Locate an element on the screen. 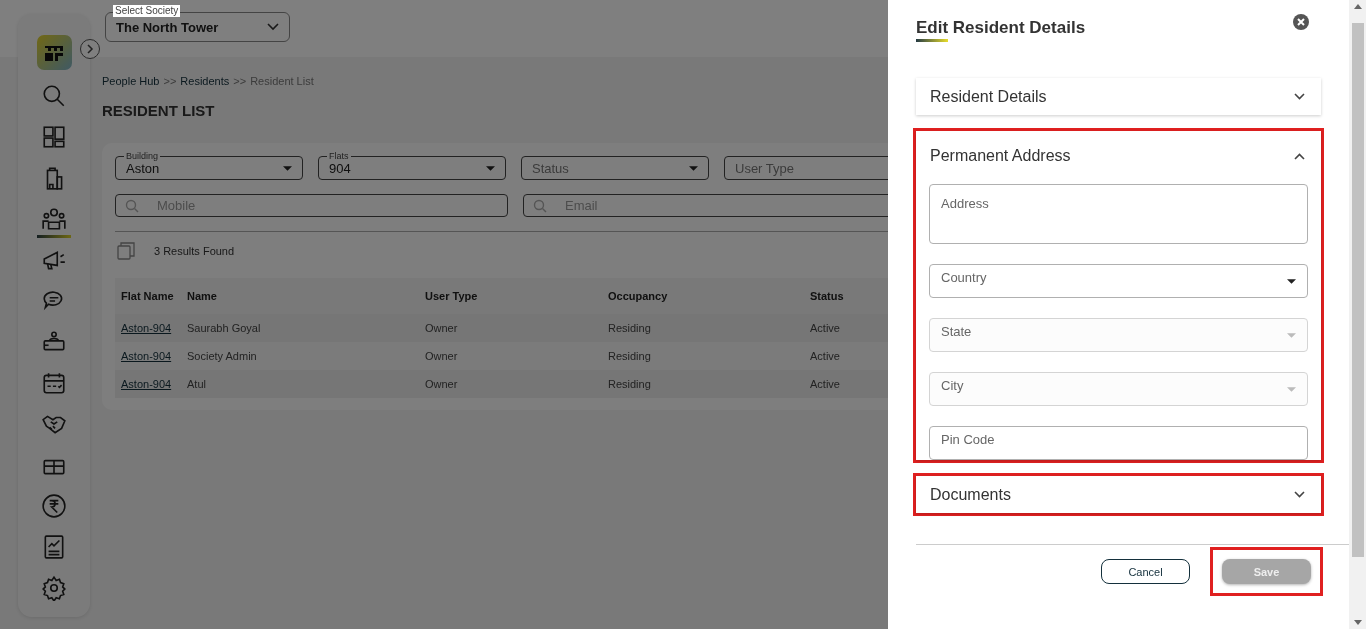 This screenshot has width=1366, height=629. field-placeholder: Status is located at coordinates (550, 168).